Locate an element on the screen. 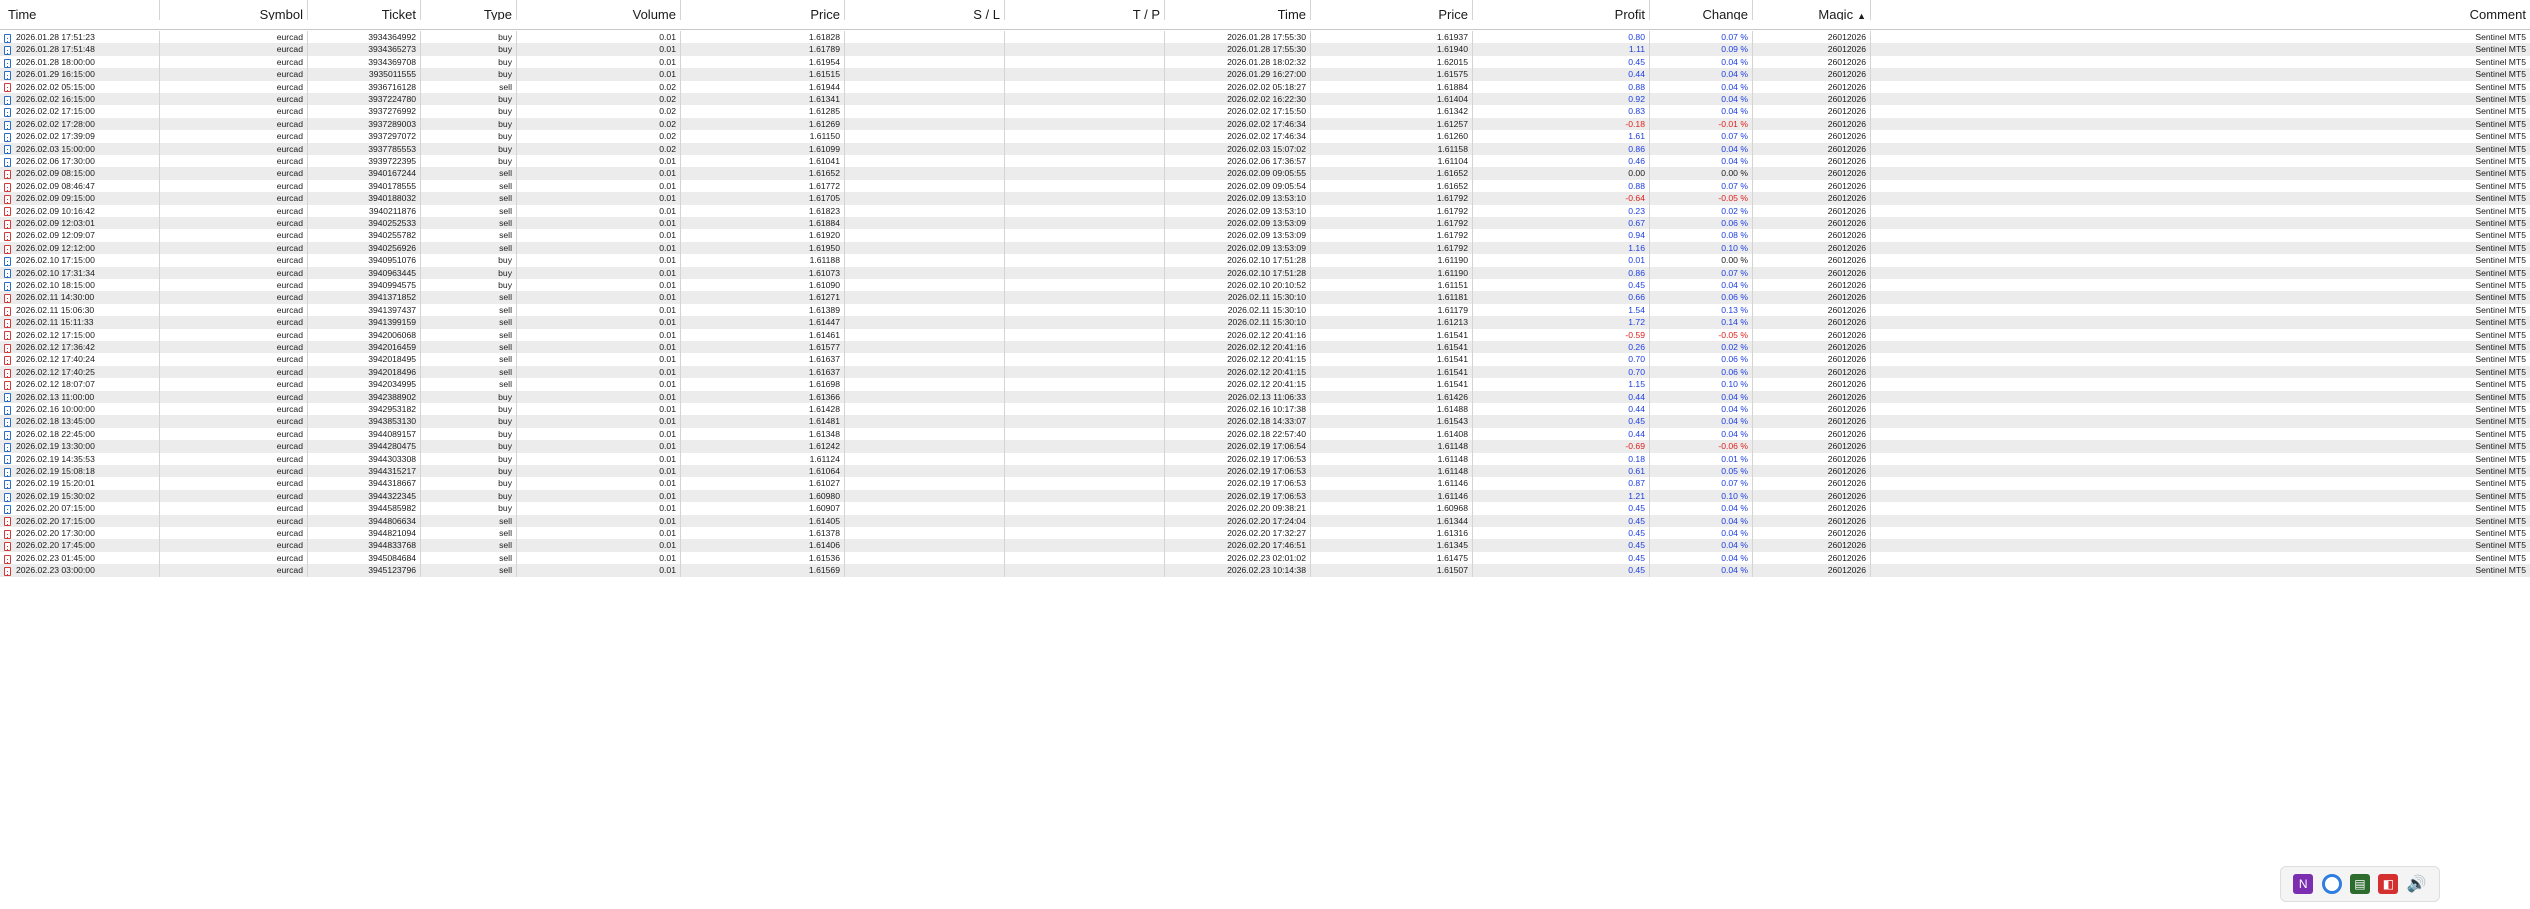 This screenshot has width=2530, height=909. chrome-icon is located at coordinates (2331, 884).